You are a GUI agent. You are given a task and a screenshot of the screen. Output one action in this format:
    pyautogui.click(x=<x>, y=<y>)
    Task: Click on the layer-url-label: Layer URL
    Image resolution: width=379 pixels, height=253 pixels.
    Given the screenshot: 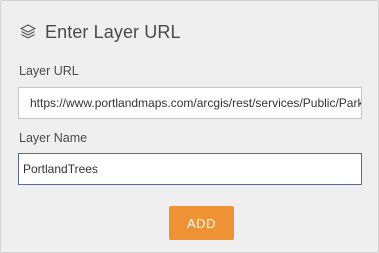 What is the action you would take?
    pyautogui.click(x=49, y=71)
    